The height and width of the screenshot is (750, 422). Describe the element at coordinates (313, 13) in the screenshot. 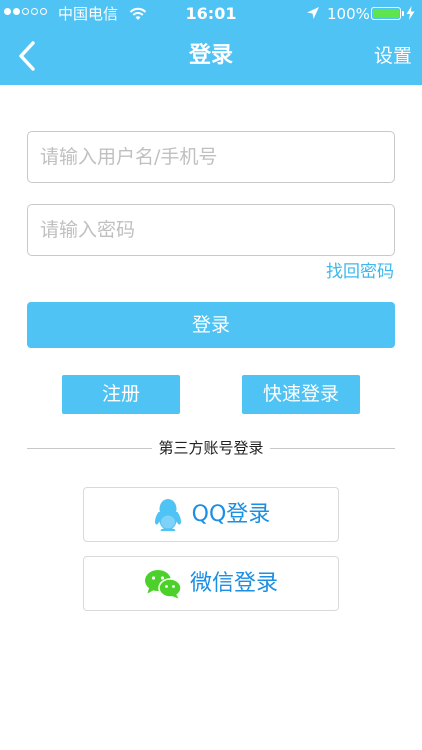

I see `location-arrow-icon` at that location.